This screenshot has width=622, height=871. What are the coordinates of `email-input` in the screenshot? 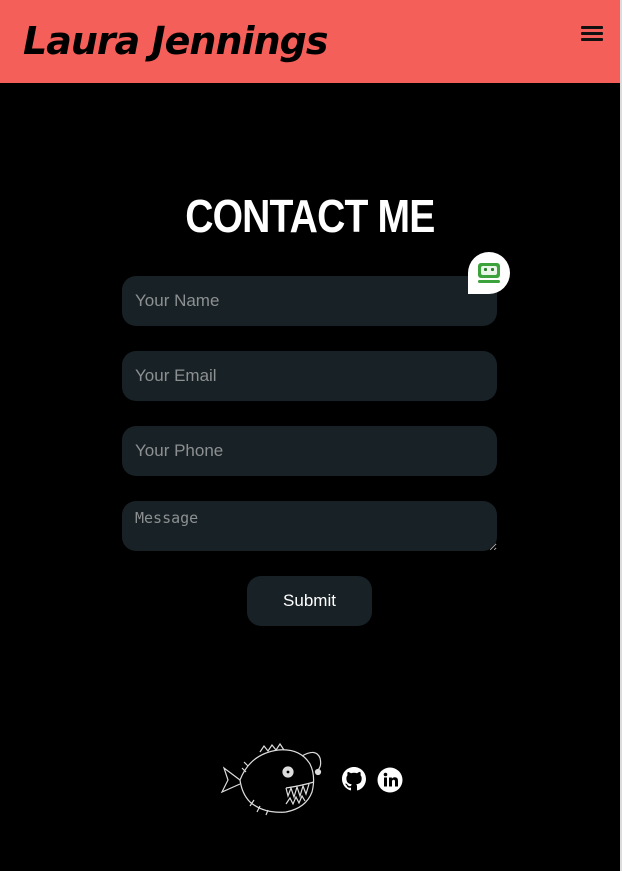 It's located at (309, 376).